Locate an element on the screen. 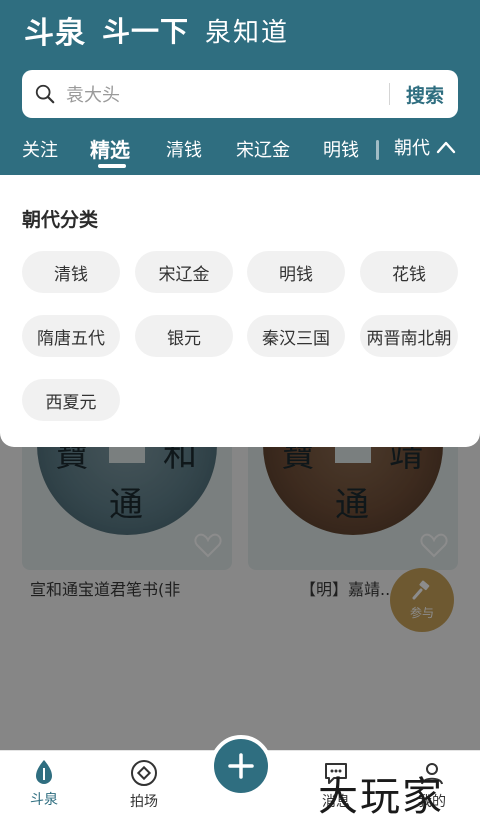  chip-western-xia-yuan: 西夏元 is located at coordinates (71, 400).